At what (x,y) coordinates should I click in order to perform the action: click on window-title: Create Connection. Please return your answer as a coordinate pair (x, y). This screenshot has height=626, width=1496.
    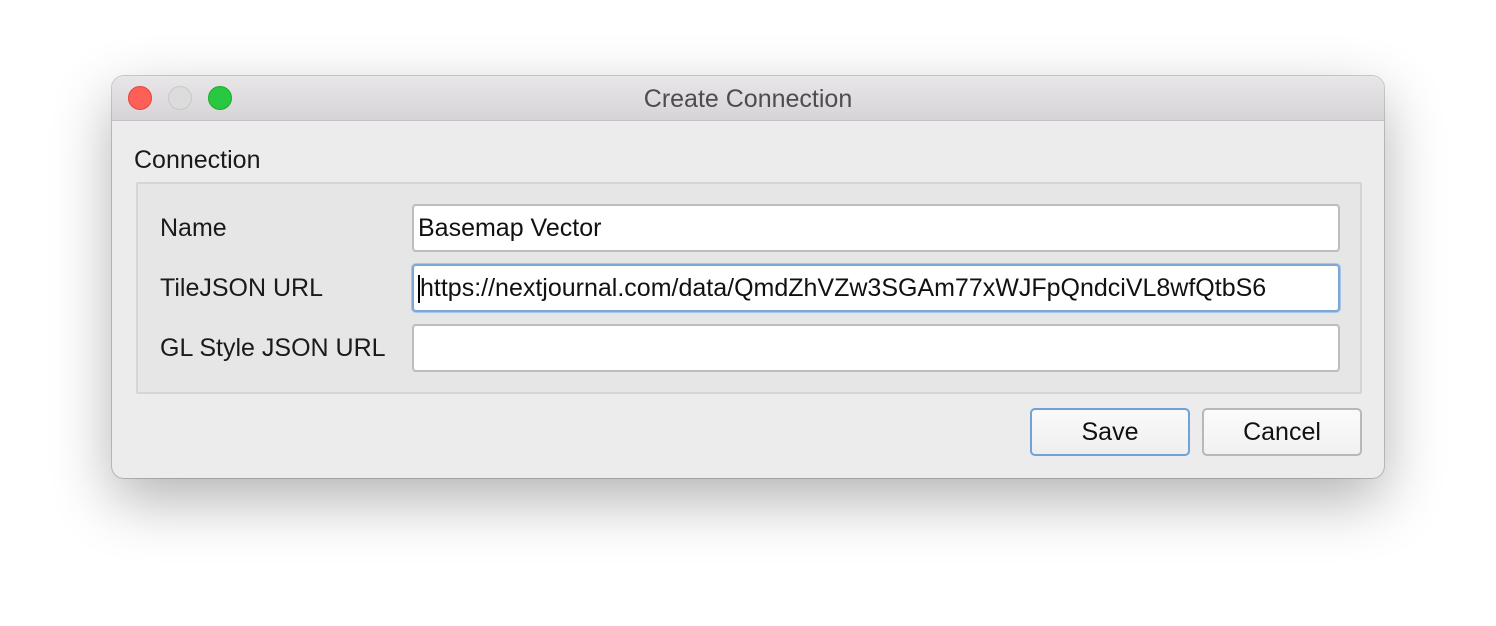
    Looking at the image, I should click on (748, 99).